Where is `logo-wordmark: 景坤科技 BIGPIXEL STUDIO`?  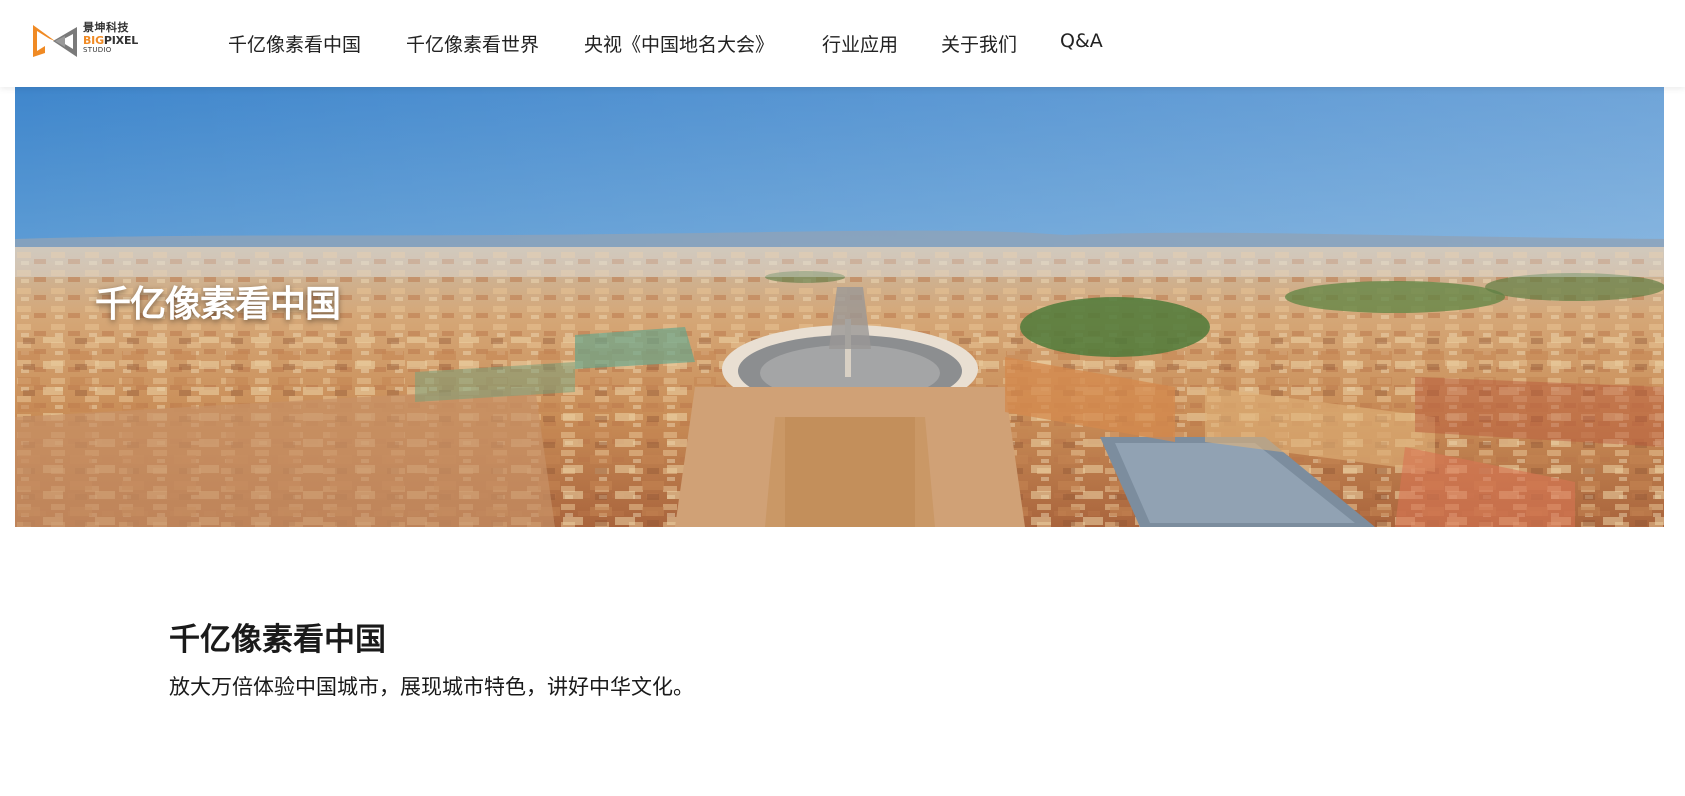 logo-wordmark: 景坤科技 BIGPIXEL STUDIO is located at coordinates (114, 38).